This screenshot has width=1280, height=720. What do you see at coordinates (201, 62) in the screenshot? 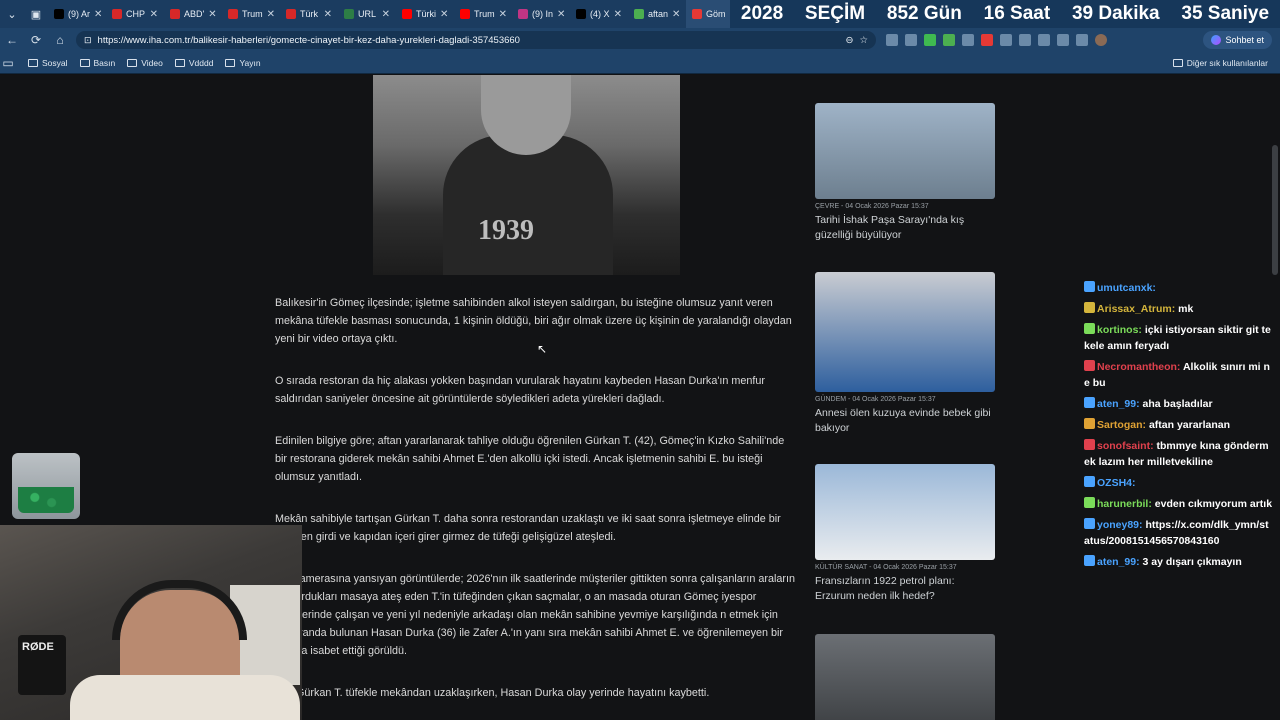
I see `bookmark-label: Vdddd` at bounding box center [201, 62].